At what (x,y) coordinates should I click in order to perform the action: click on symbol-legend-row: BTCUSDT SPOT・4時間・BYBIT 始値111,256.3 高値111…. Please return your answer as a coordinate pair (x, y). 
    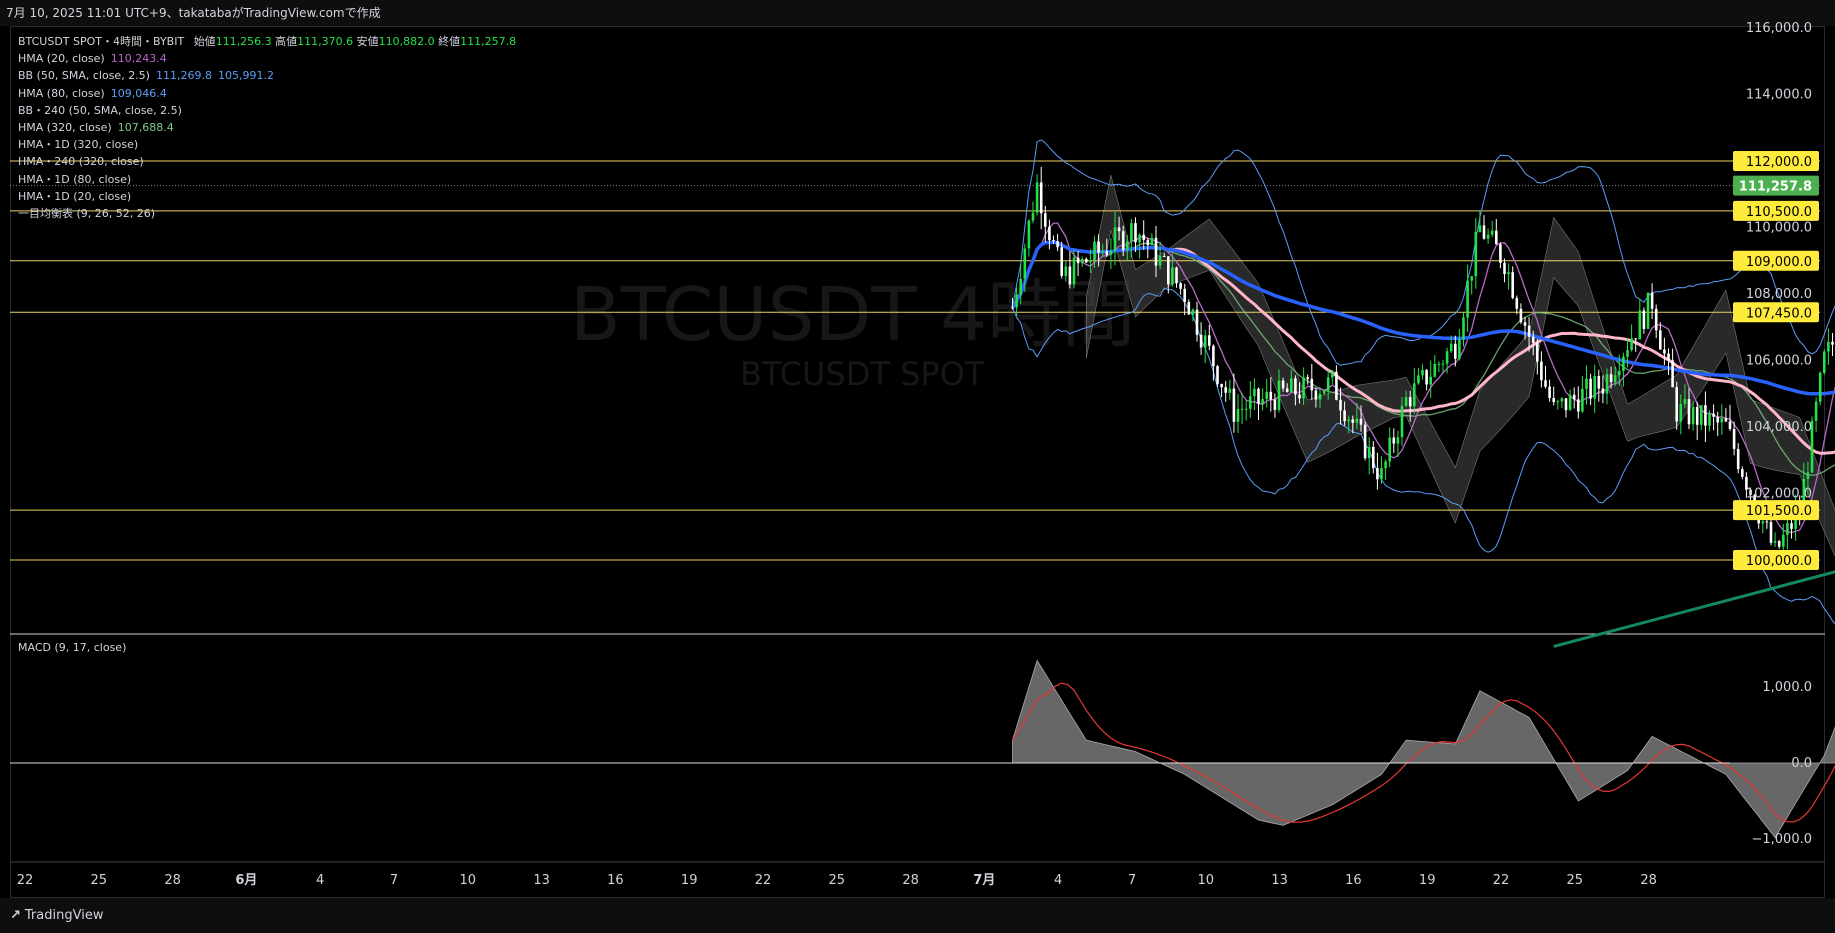
    Looking at the image, I should click on (267, 41).